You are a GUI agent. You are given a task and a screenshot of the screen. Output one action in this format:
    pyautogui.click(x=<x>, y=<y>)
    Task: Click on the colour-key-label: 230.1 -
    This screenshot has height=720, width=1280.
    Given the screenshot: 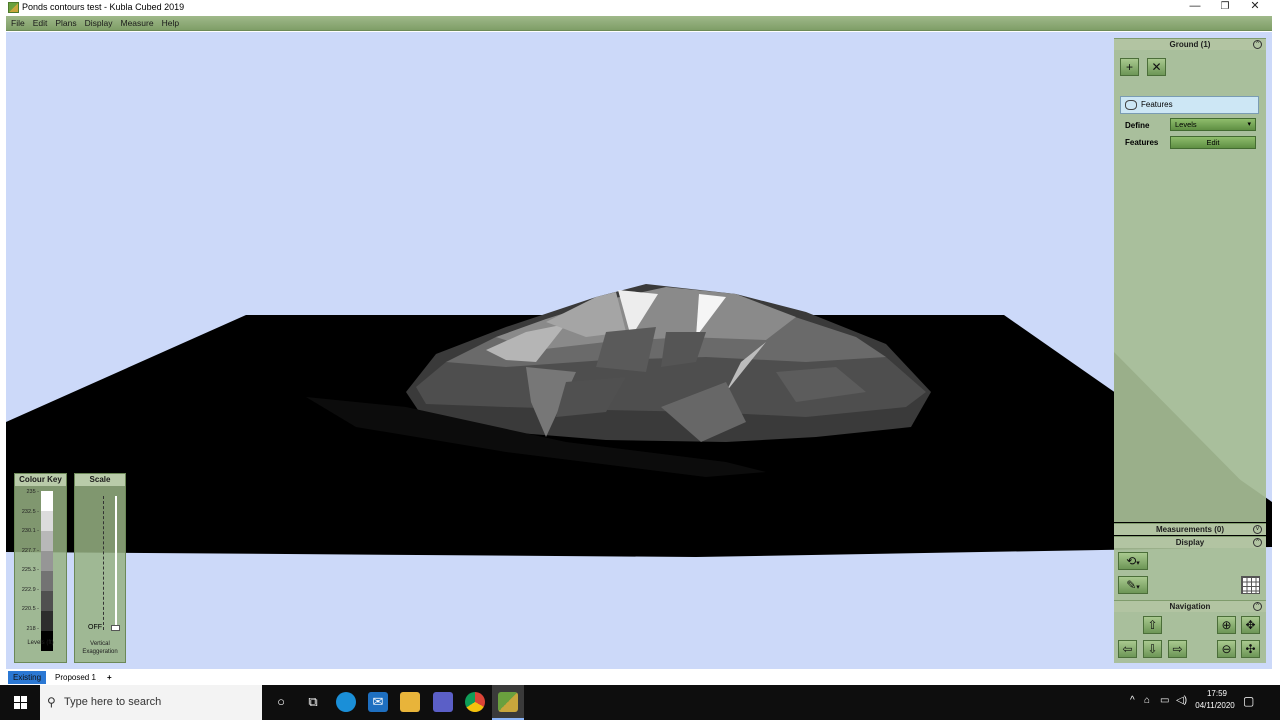 What is the action you would take?
    pyautogui.click(x=30, y=531)
    